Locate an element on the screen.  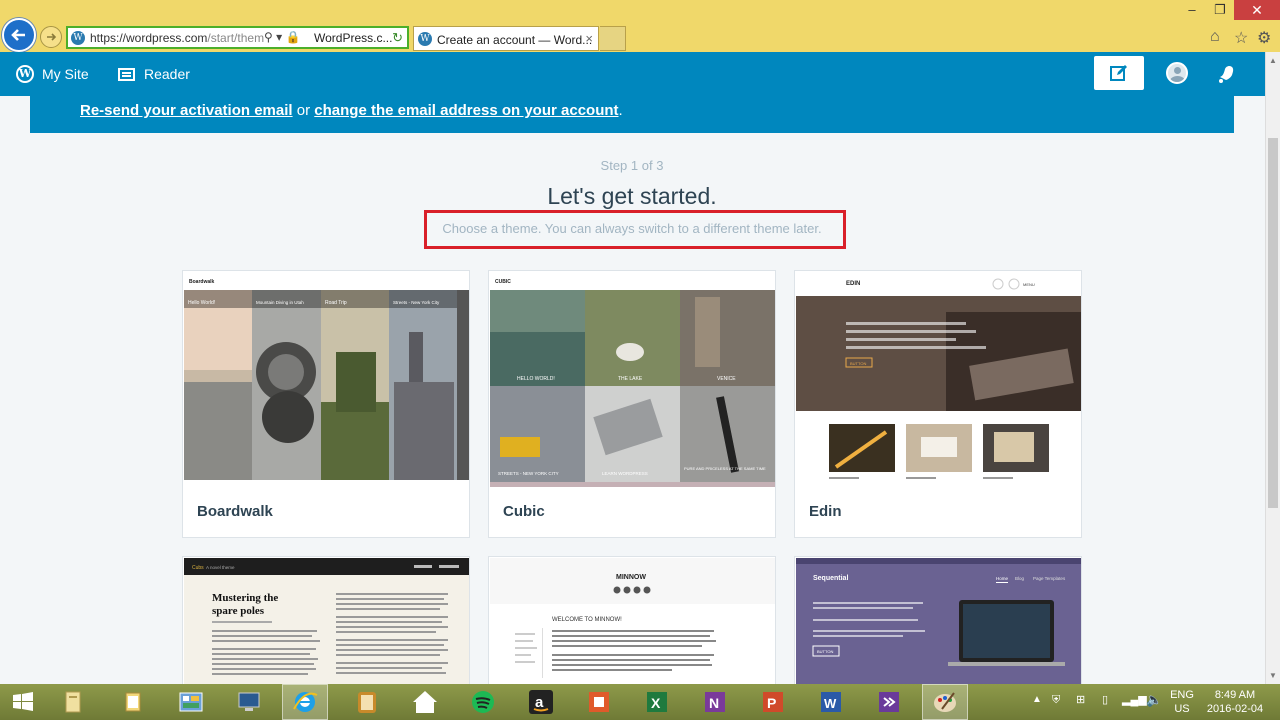
clock-date: 2016-02-04 is located at coordinates (1235, 709).